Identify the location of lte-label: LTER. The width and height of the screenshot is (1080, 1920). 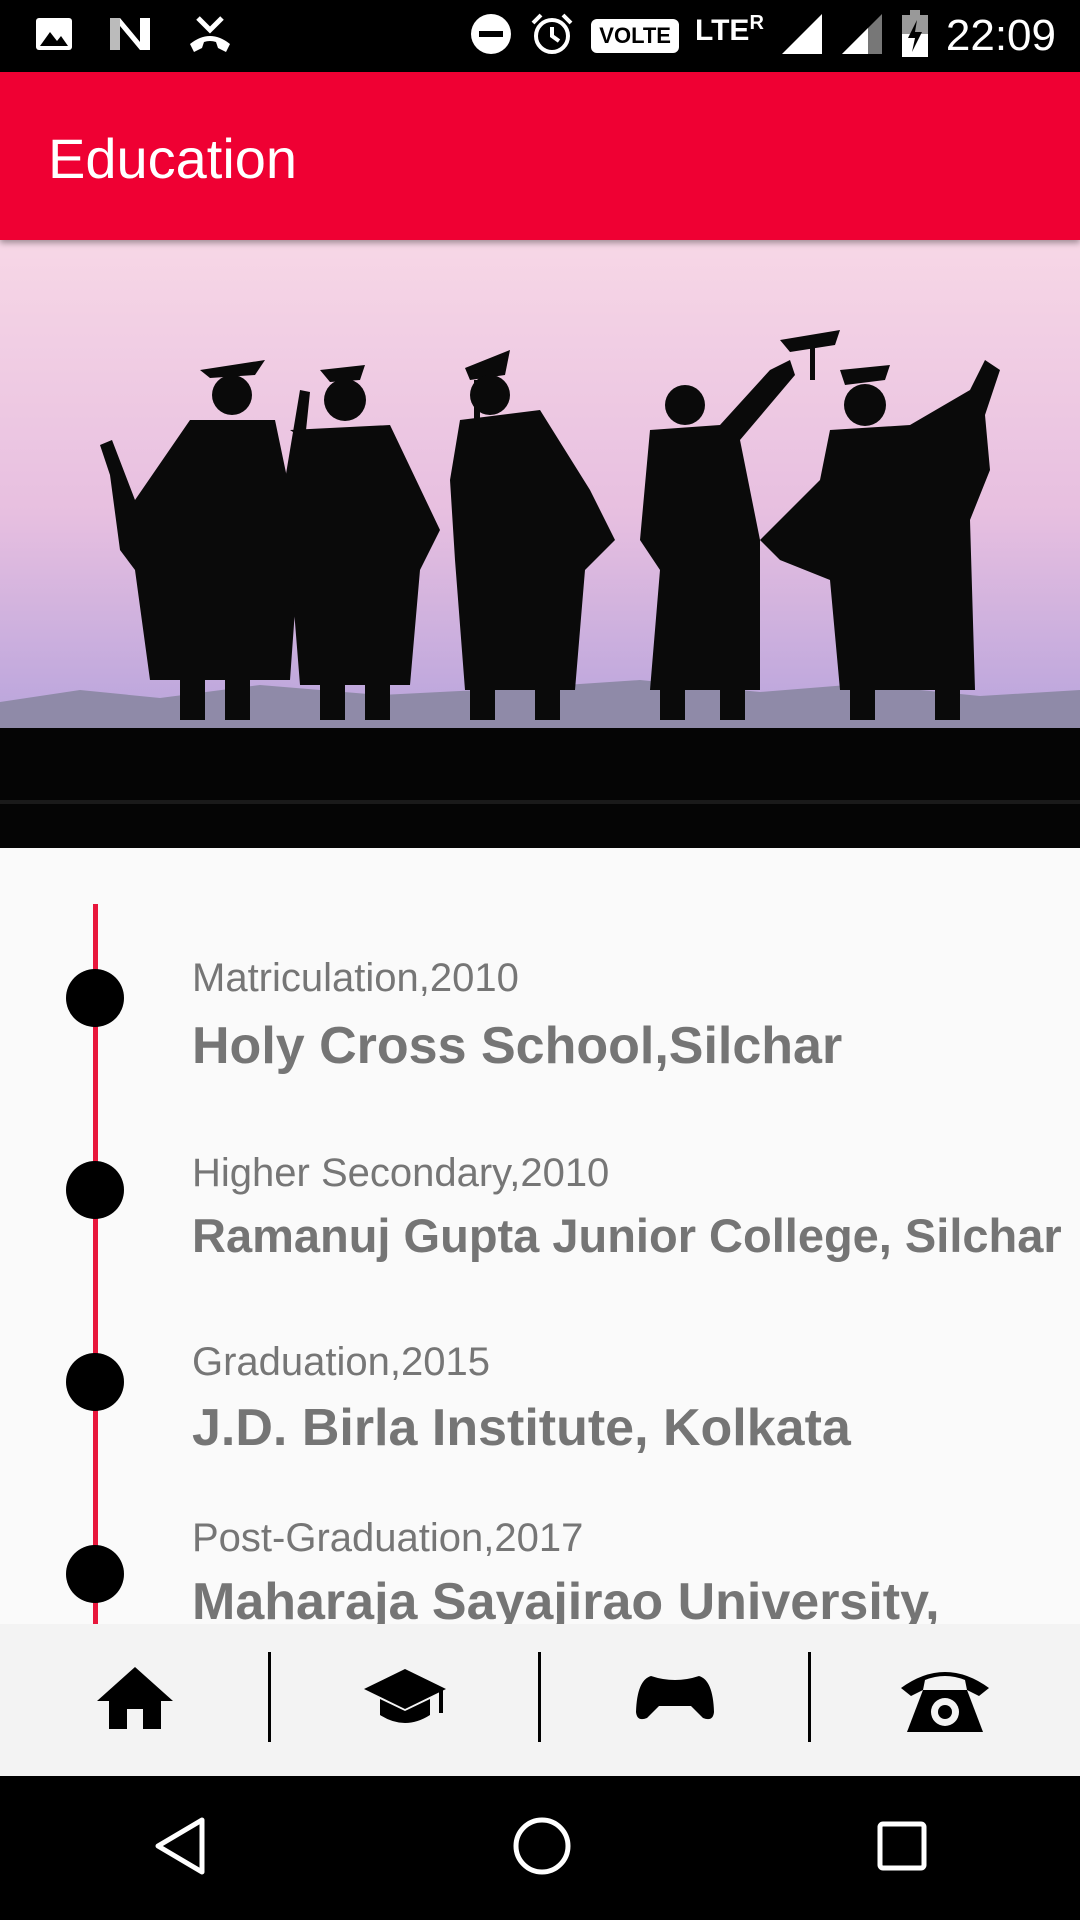
(729, 30).